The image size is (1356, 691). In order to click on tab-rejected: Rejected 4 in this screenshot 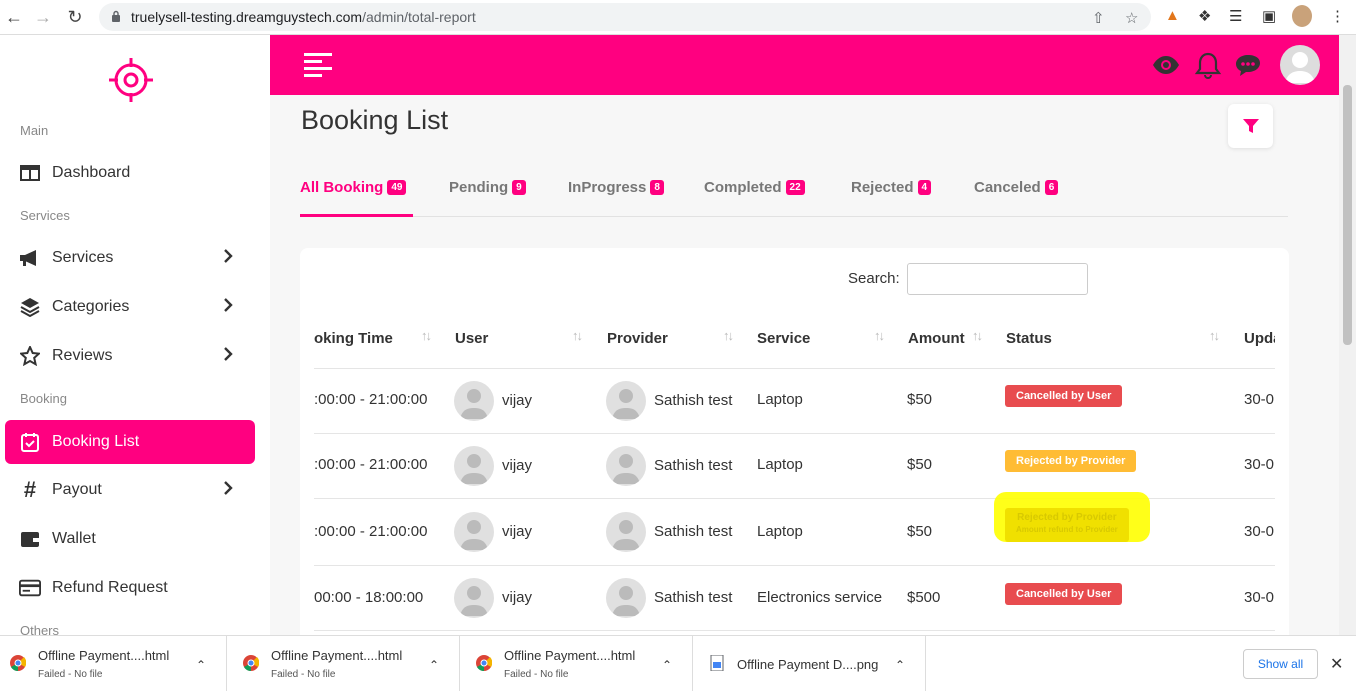, I will do `click(891, 187)`.